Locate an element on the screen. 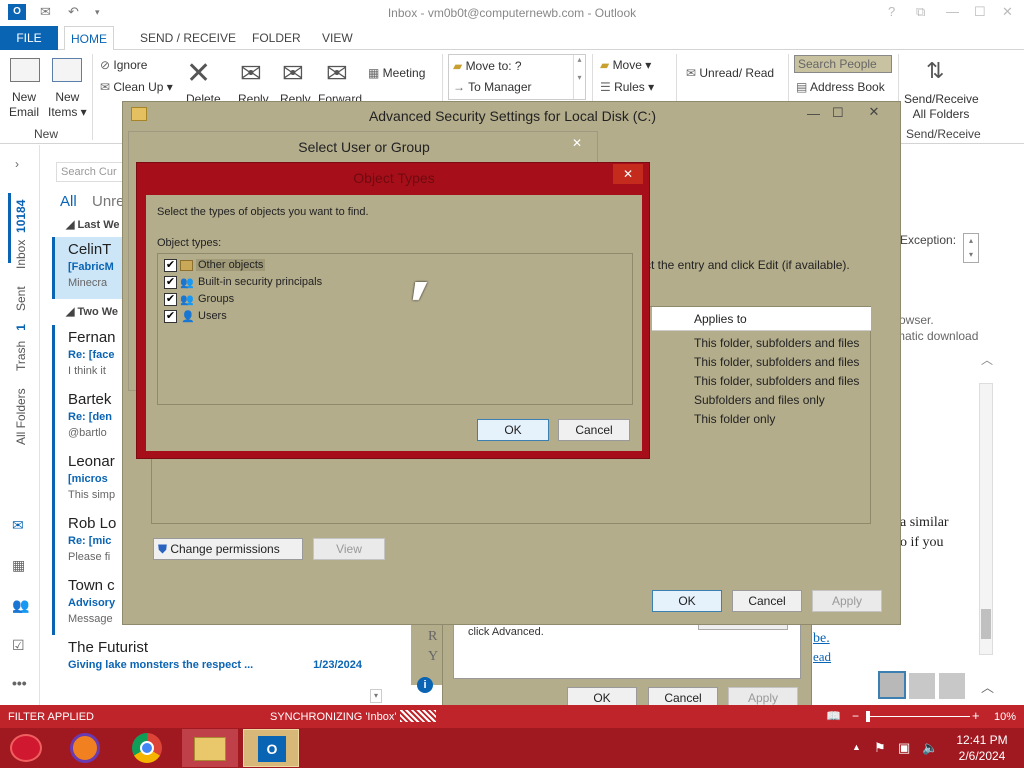 This screenshot has height=768, width=1024. network-icon: ▣ is located at coordinates (904, 748).